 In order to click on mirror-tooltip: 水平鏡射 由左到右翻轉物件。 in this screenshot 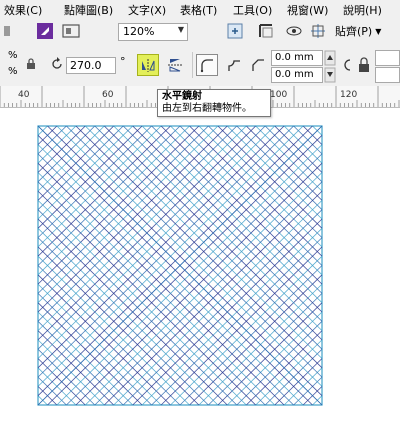, I will do `click(214, 103)`.